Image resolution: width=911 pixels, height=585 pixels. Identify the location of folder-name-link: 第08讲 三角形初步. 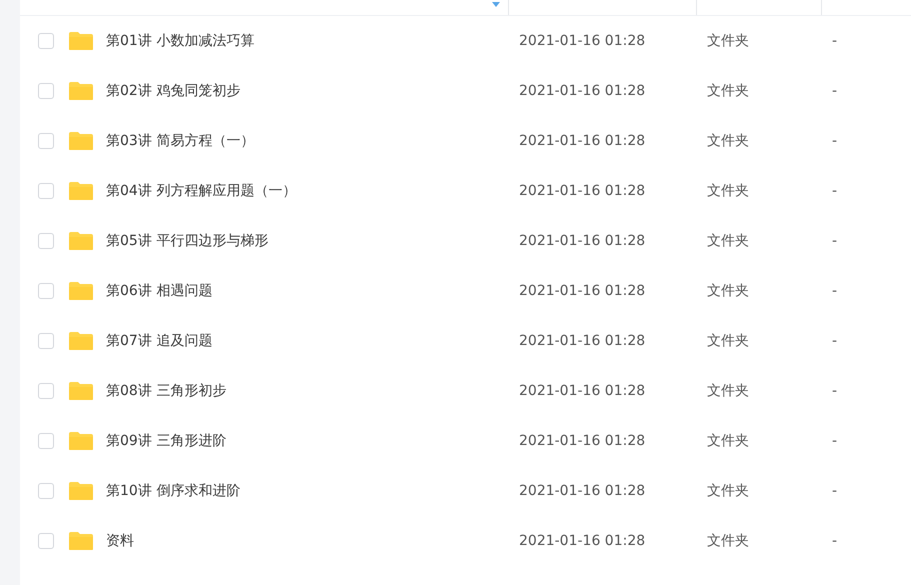
(166, 391).